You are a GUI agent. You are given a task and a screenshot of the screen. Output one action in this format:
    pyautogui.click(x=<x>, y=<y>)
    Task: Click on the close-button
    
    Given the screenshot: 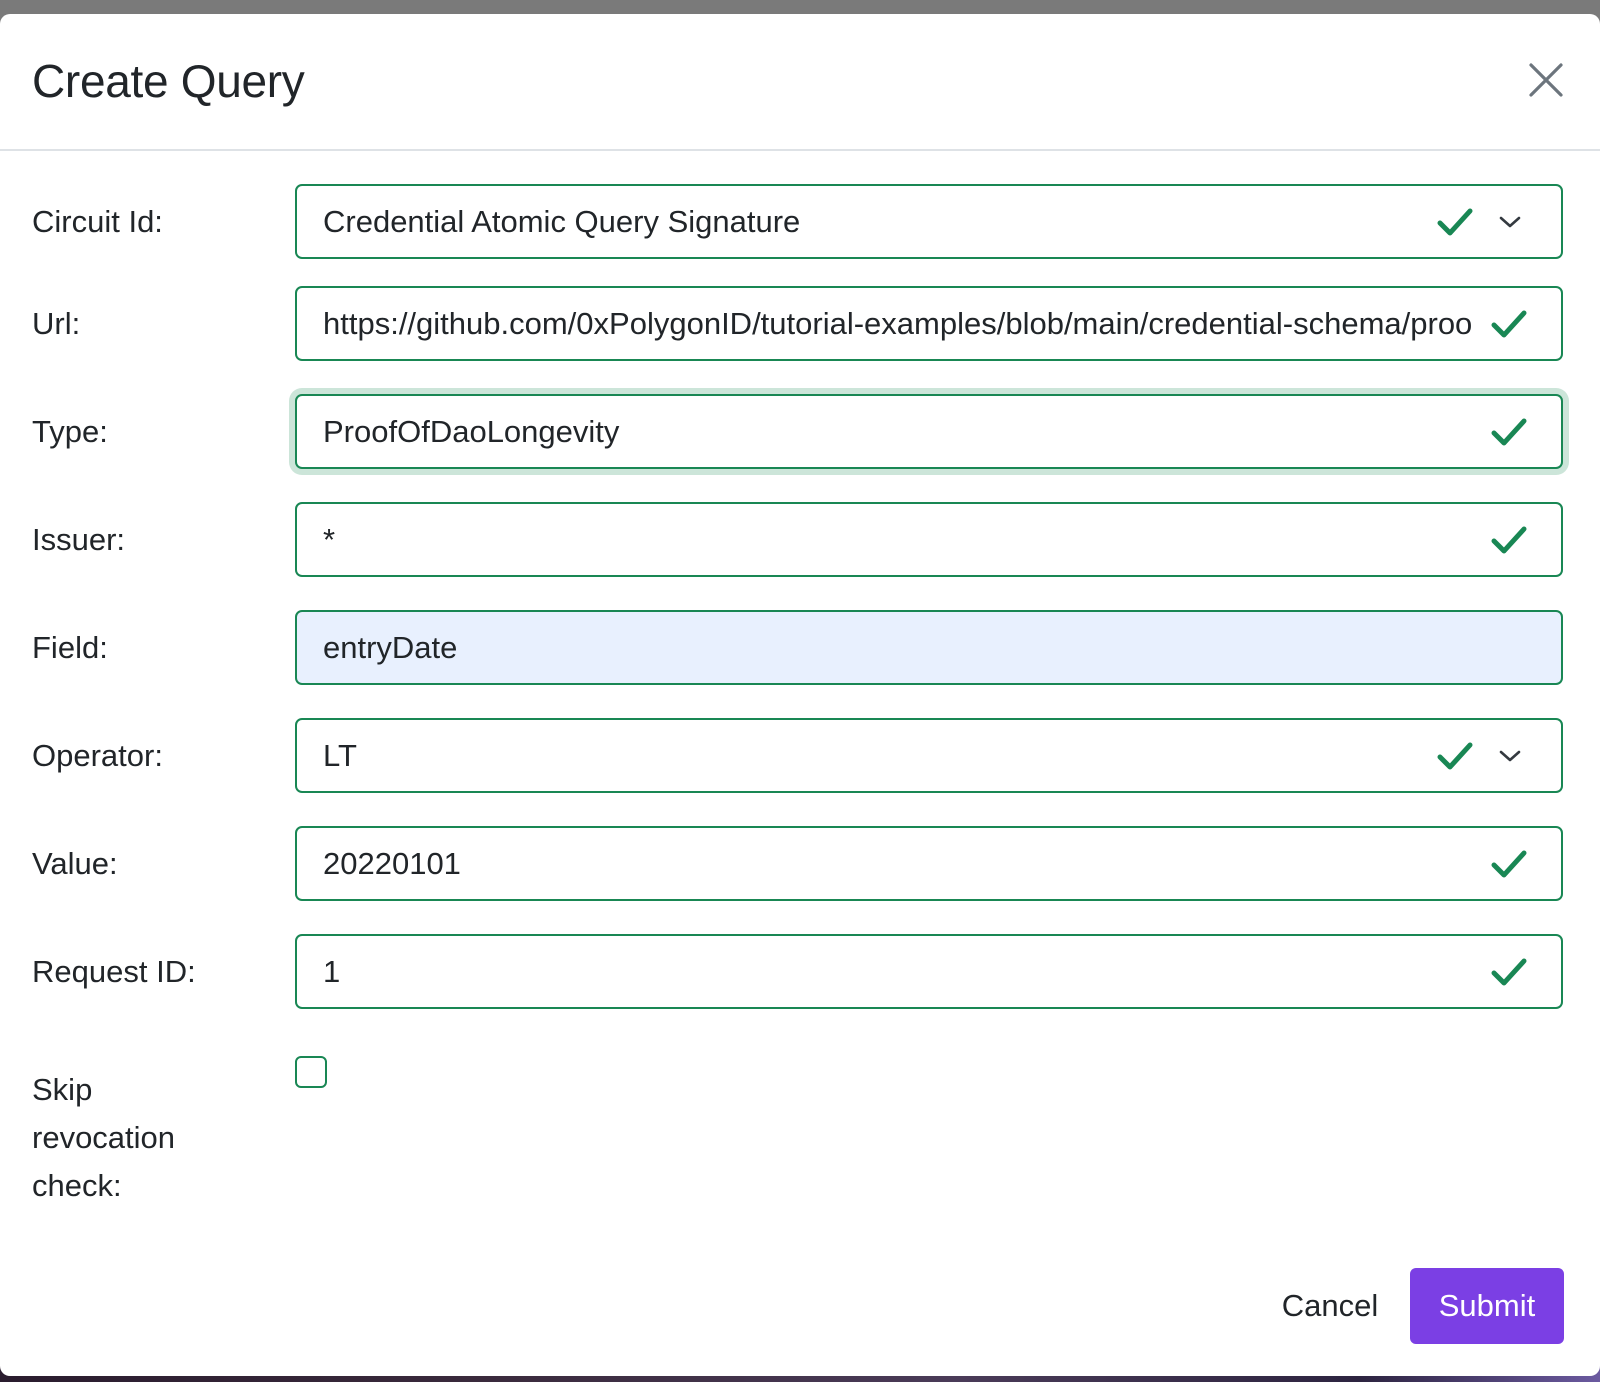 What is the action you would take?
    pyautogui.click(x=1546, y=80)
    